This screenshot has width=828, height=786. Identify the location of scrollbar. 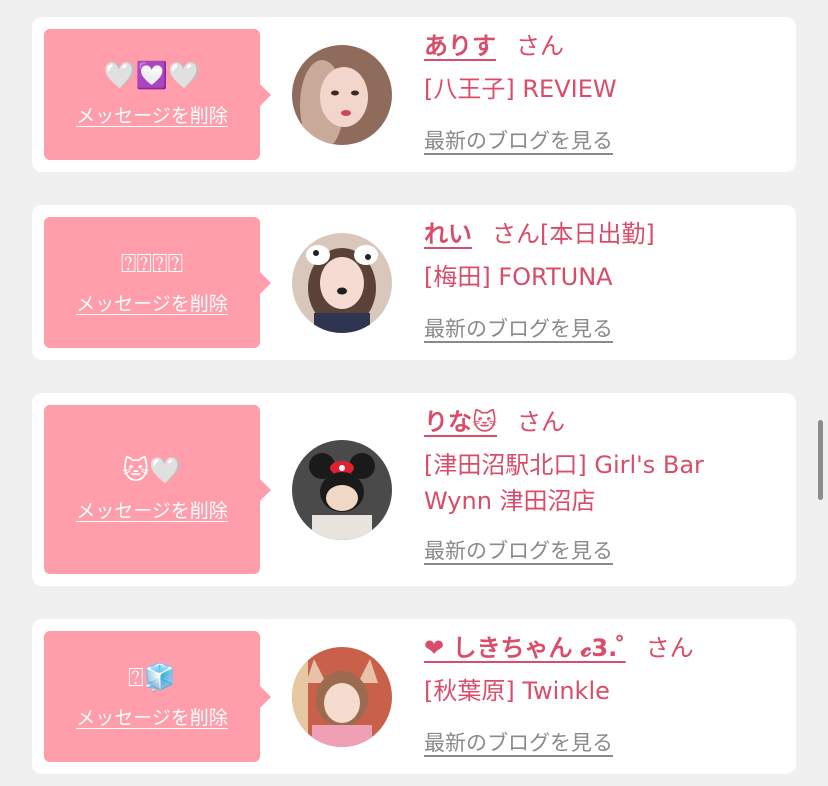
(820, 460).